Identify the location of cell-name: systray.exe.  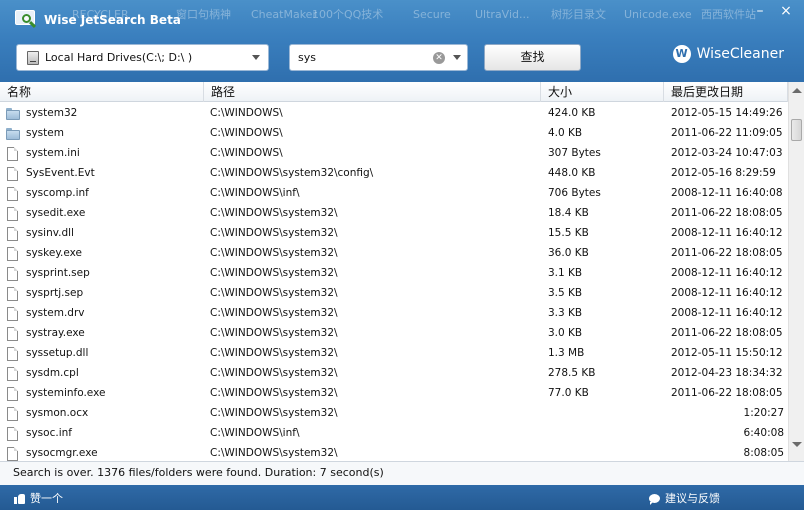
(102, 333).